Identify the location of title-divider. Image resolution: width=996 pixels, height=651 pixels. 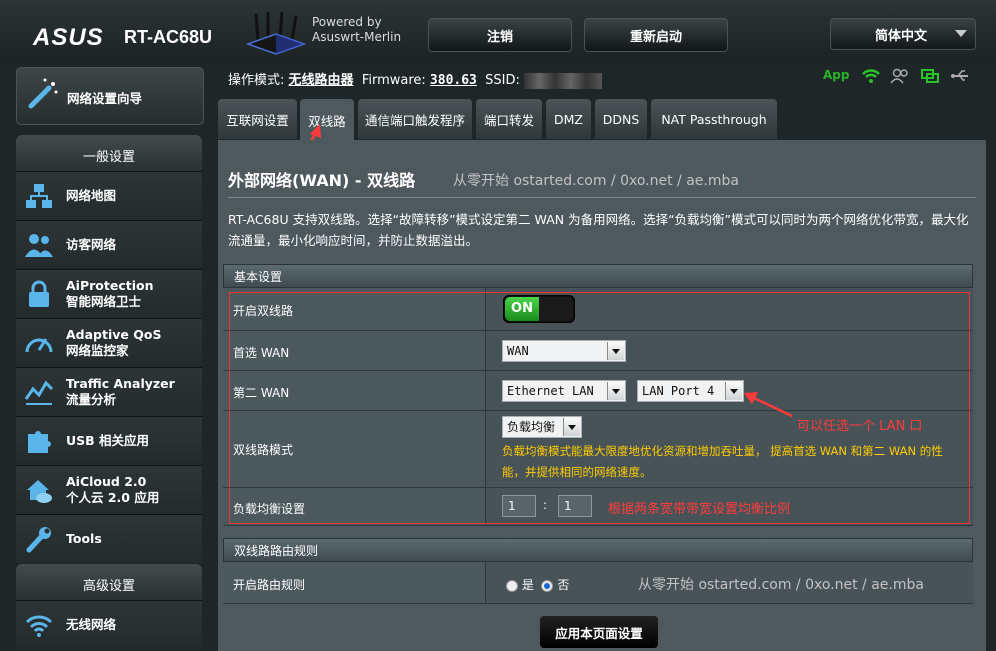
(602, 197).